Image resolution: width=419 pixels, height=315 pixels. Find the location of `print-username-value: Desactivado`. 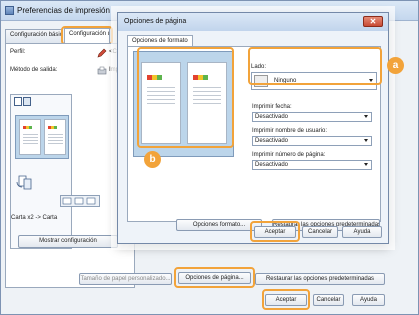

print-username-value: Desactivado is located at coordinates (272, 141).